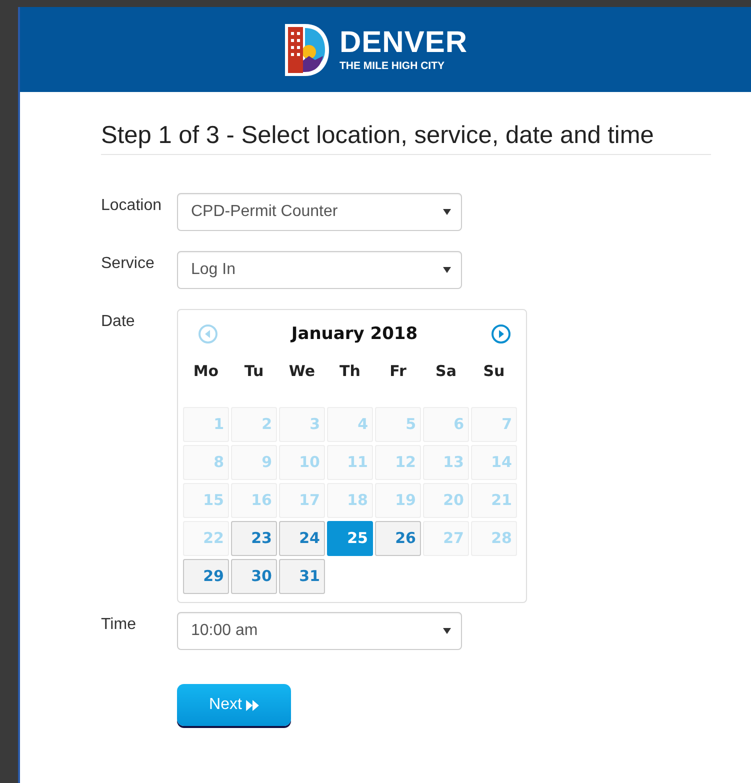  What do you see at coordinates (118, 625) in the screenshot?
I see `field-label: Time` at bounding box center [118, 625].